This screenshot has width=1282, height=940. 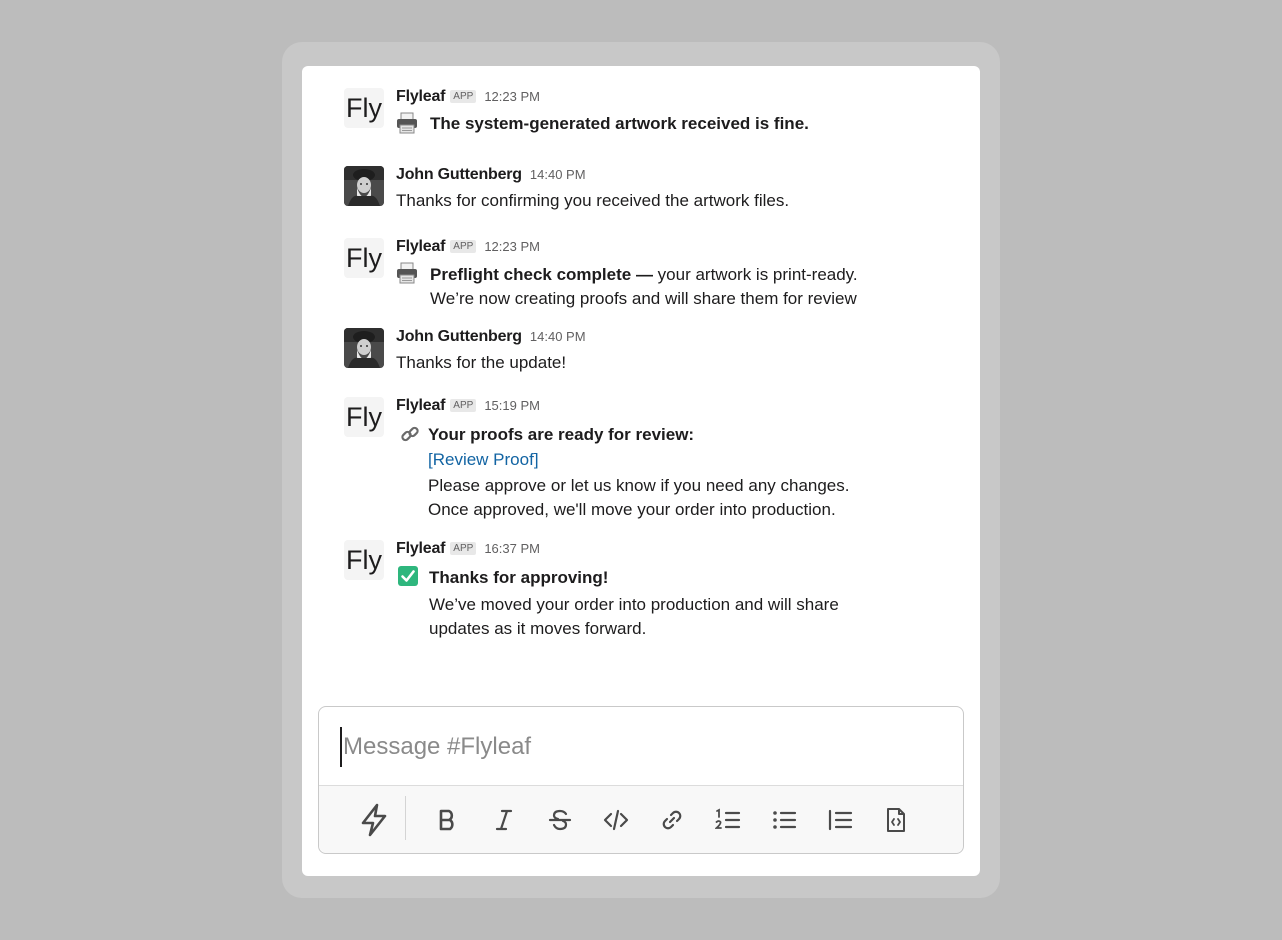 What do you see at coordinates (408, 576) in the screenshot?
I see `check-mark-icon` at bounding box center [408, 576].